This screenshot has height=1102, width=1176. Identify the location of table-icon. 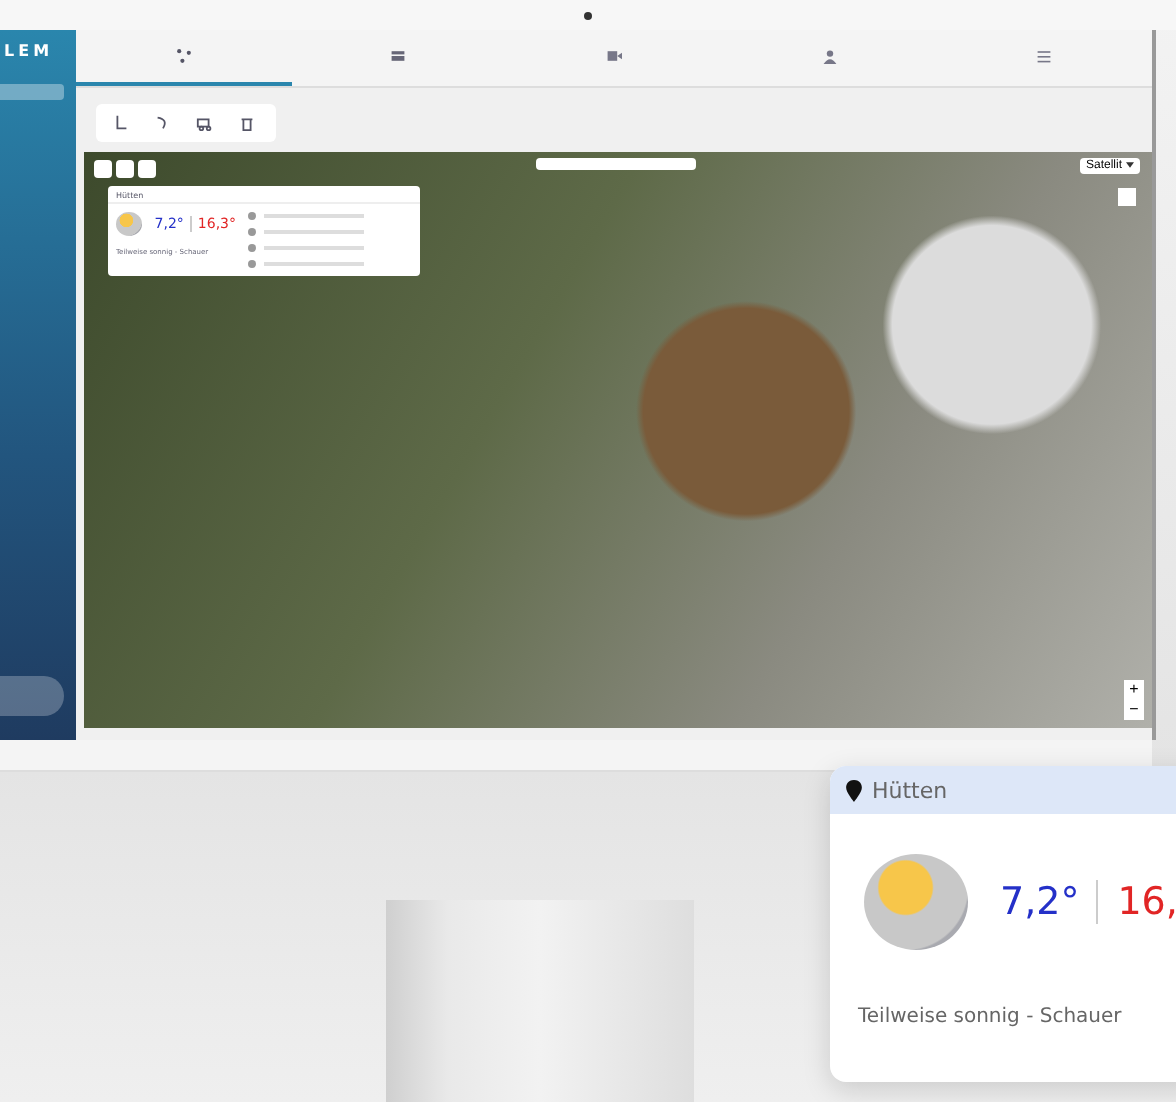
(398, 56).